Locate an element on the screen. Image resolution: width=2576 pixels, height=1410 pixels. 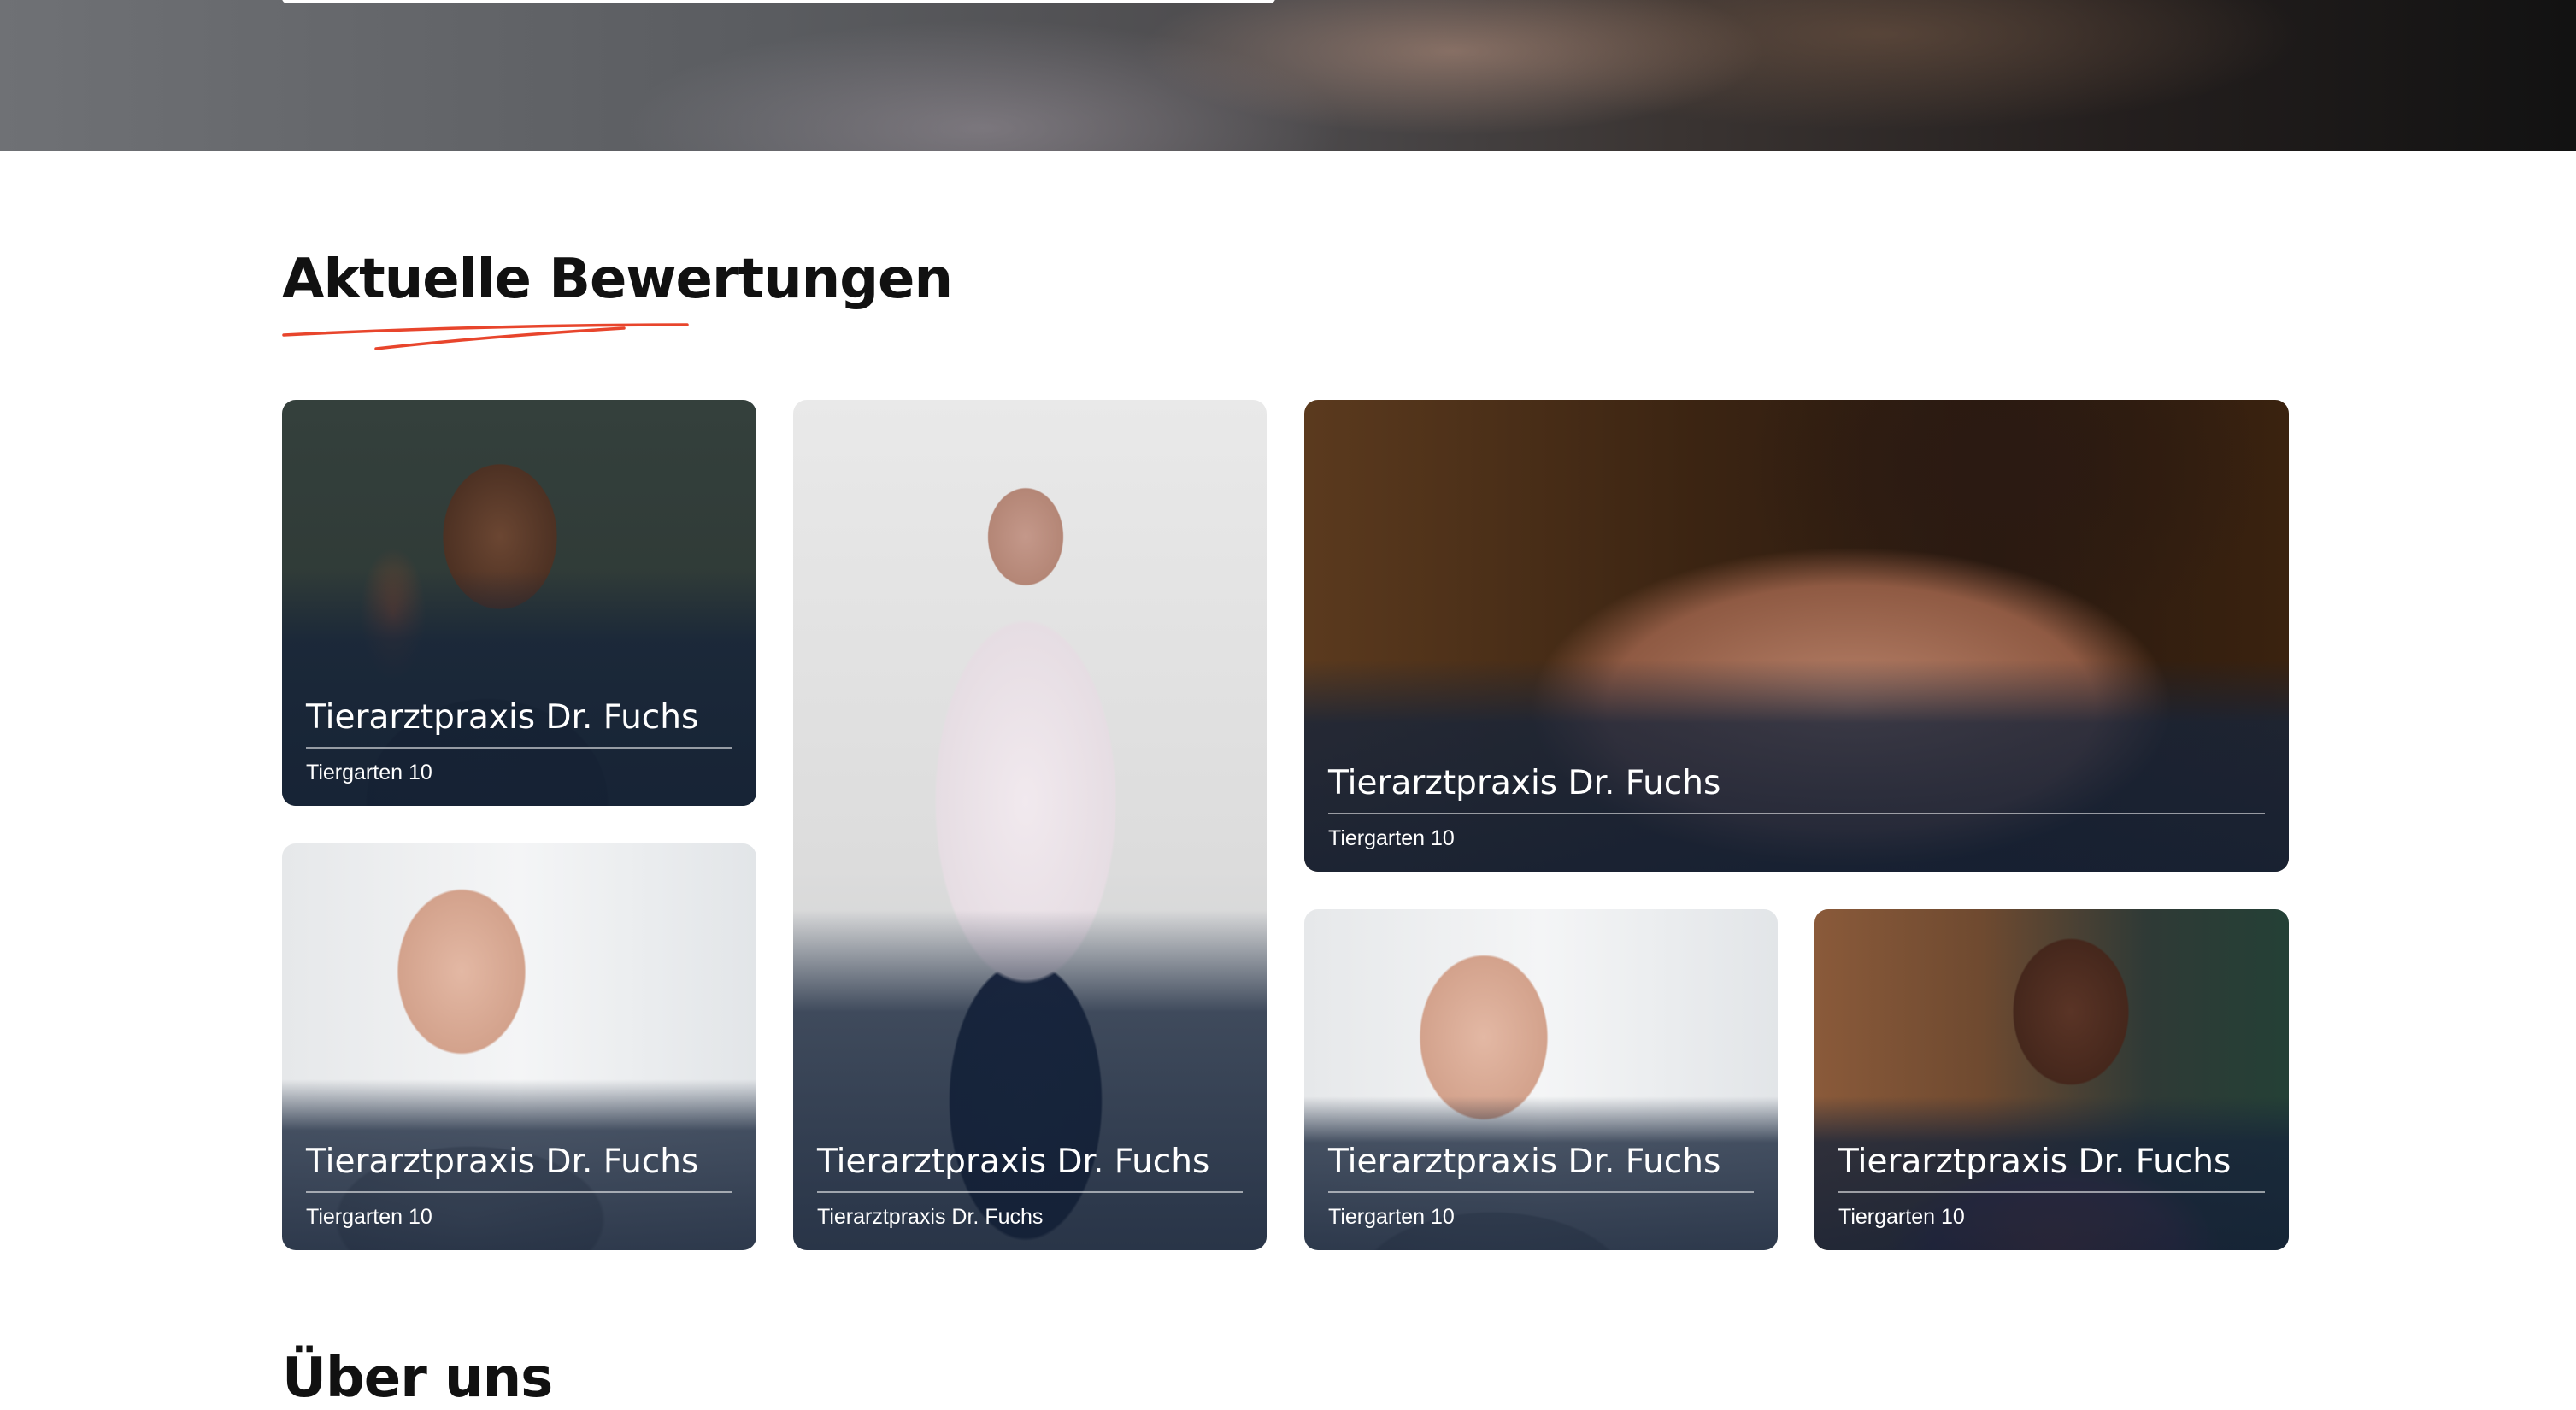
hero-banner is located at coordinates (1288, 75).